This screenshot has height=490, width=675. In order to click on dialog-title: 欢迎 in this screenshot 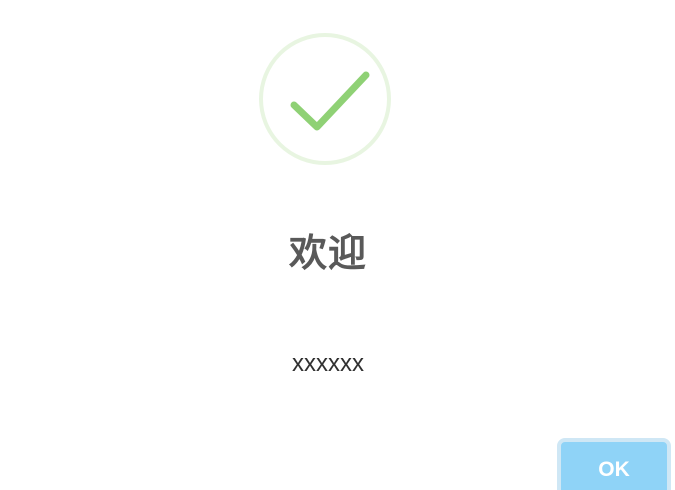, I will do `click(327, 253)`.